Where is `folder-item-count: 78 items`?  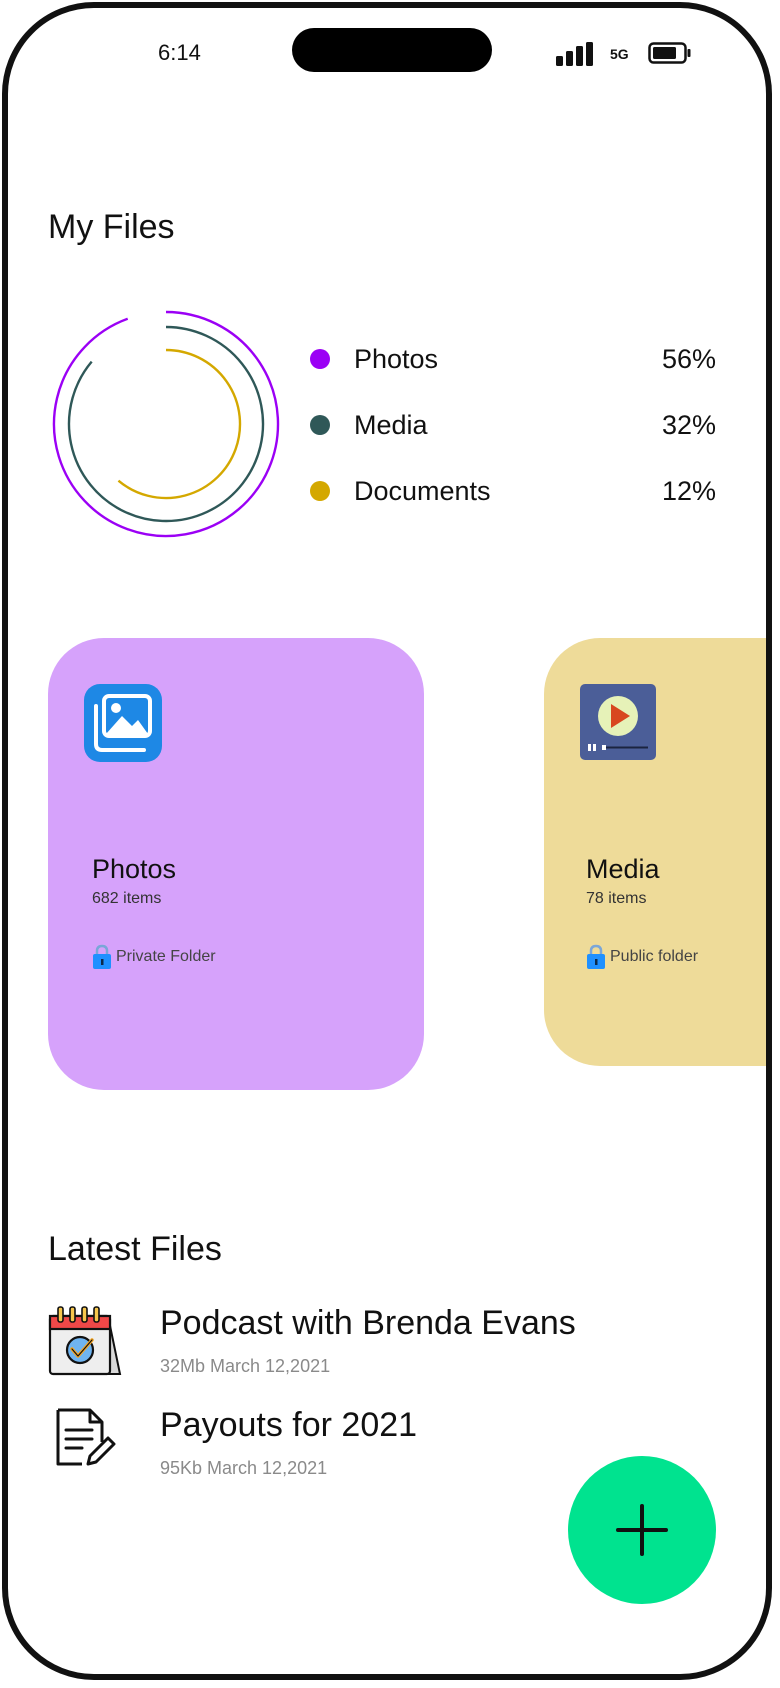 folder-item-count: 78 items is located at coordinates (616, 898).